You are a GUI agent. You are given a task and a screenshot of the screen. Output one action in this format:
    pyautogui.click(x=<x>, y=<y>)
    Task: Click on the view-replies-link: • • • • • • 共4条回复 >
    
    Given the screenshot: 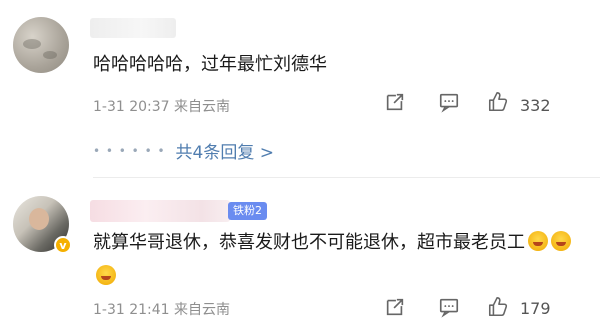 What is the action you would take?
    pyautogui.click(x=183, y=150)
    